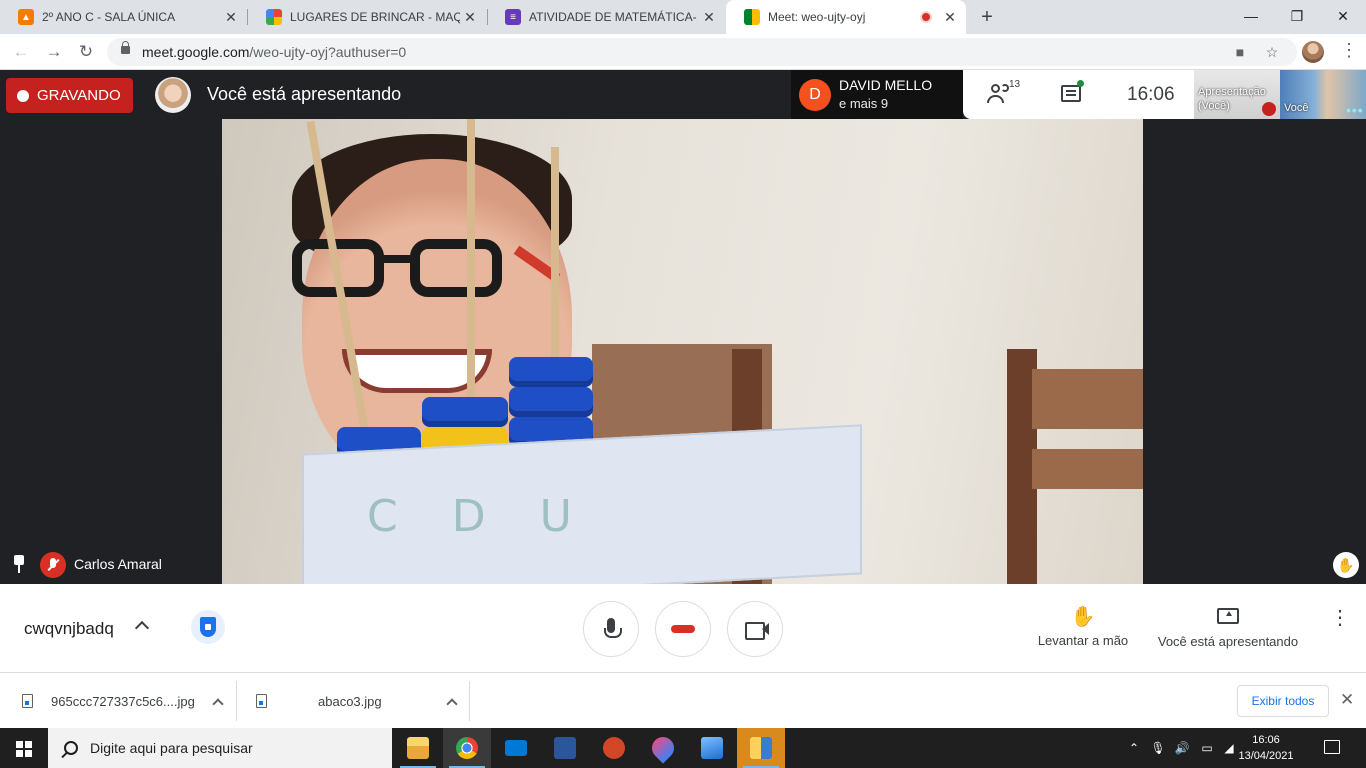  What do you see at coordinates (196, 52) in the screenshot?
I see `url-host: meet.google.com` at bounding box center [196, 52].